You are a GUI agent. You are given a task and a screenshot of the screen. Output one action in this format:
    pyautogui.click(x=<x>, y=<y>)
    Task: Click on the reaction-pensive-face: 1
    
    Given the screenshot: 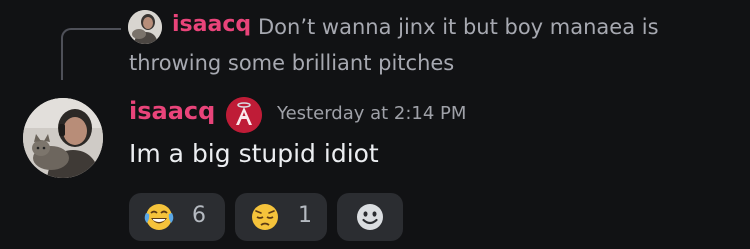 What is the action you would take?
    pyautogui.click(x=281, y=217)
    